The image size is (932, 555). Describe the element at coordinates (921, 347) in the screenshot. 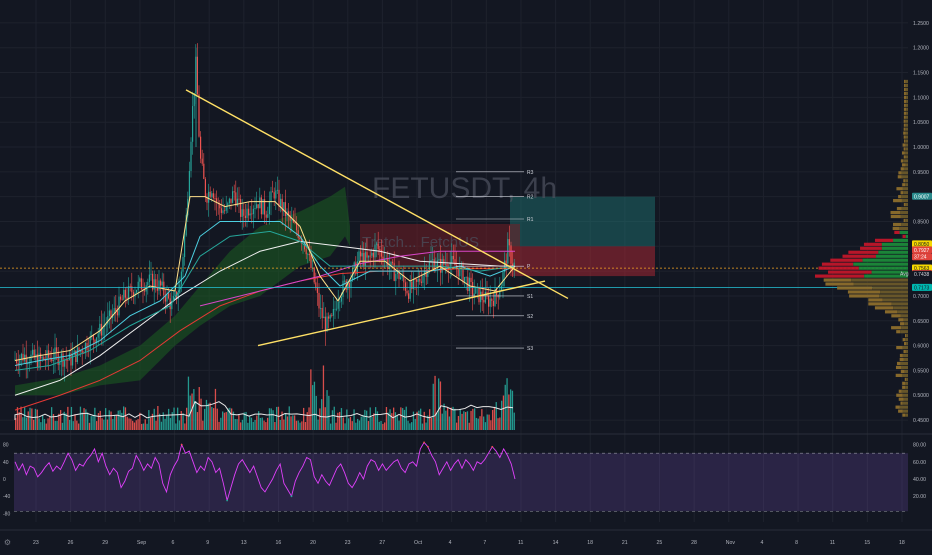

I see `price-tick-label: 0.6000` at that location.